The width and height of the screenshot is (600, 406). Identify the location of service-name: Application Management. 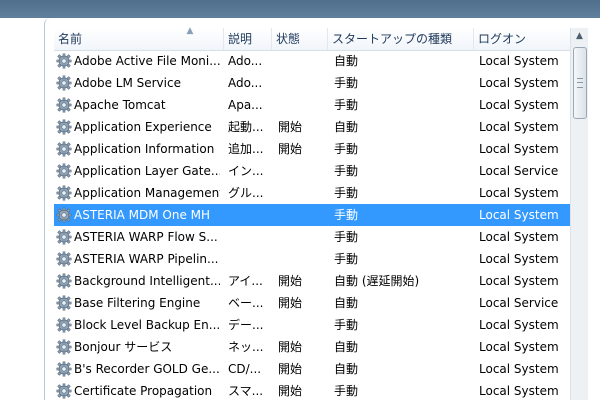
(147, 193).